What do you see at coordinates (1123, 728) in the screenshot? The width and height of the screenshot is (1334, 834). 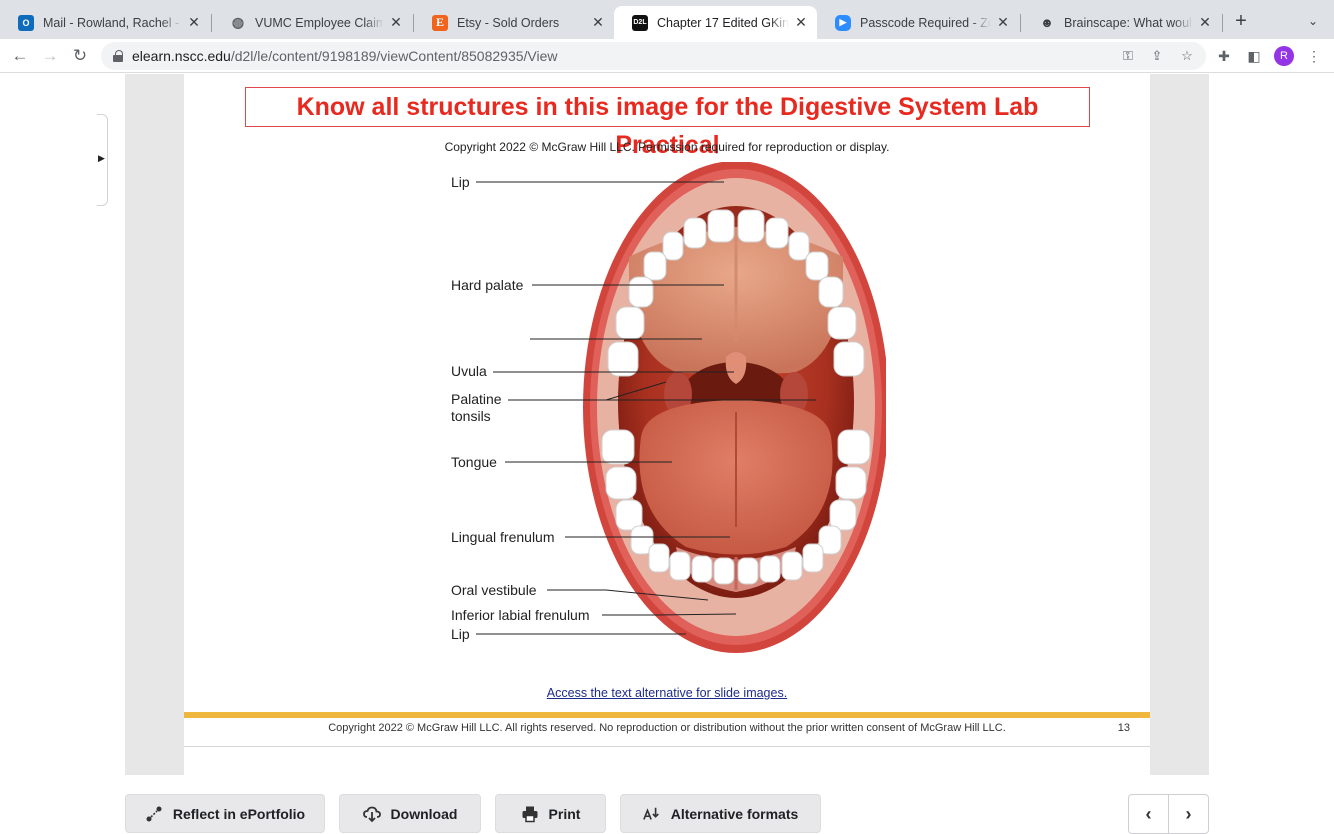 I see `slide-page-number: 13` at bounding box center [1123, 728].